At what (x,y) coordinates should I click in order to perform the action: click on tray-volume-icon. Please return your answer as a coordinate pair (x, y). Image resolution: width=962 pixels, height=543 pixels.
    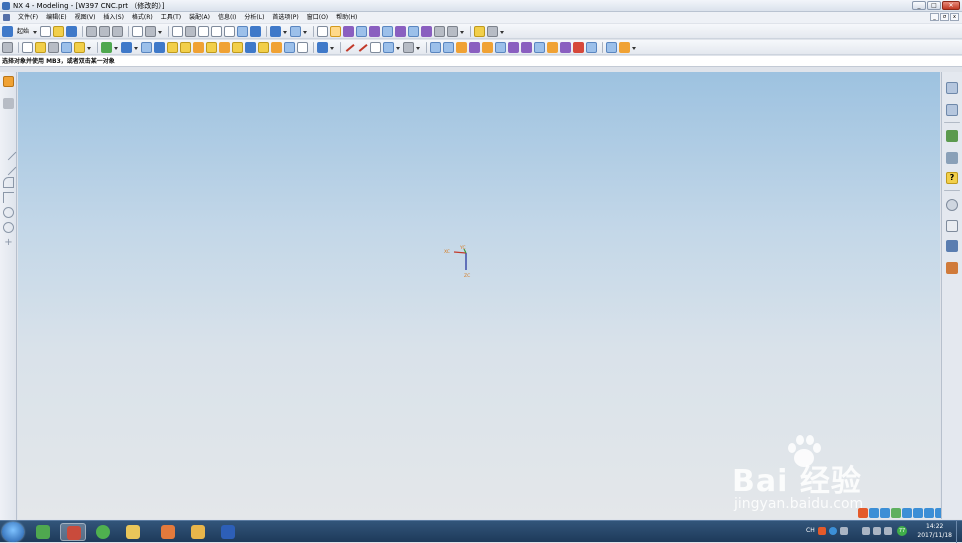
    Looking at the image, I should click on (888, 531).